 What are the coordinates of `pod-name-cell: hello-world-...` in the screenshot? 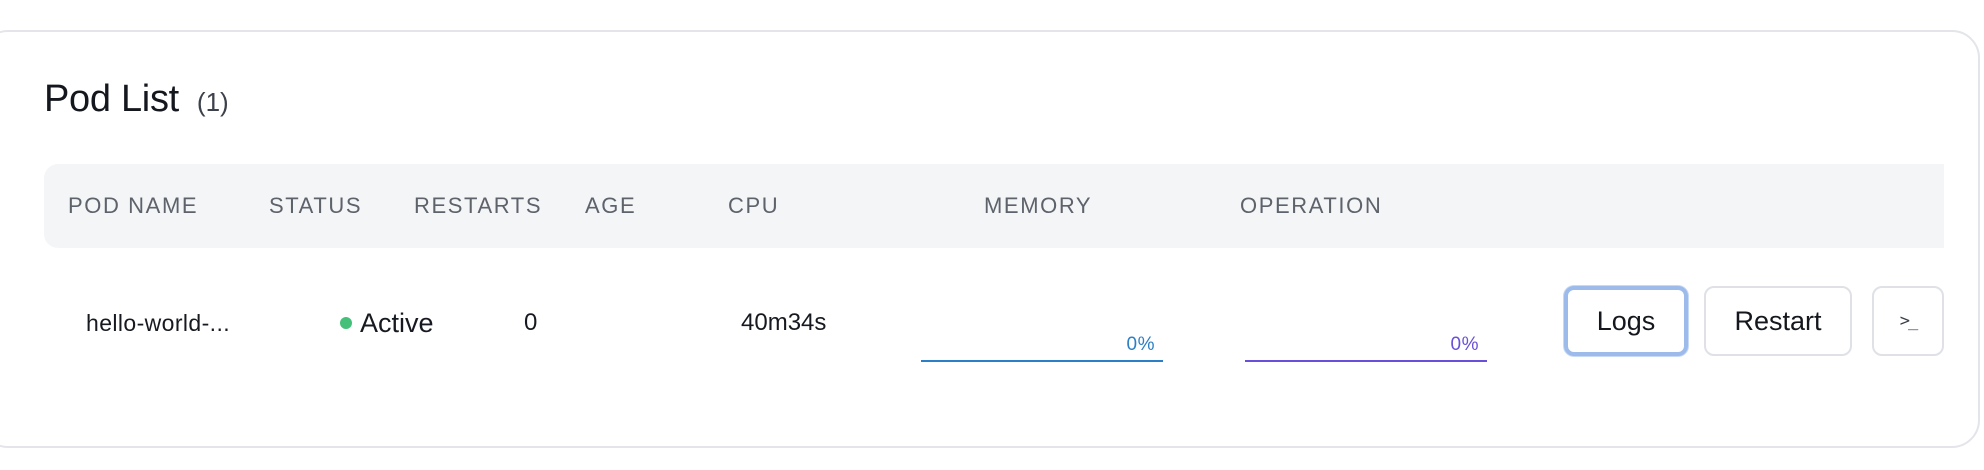 It's located at (158, 323).